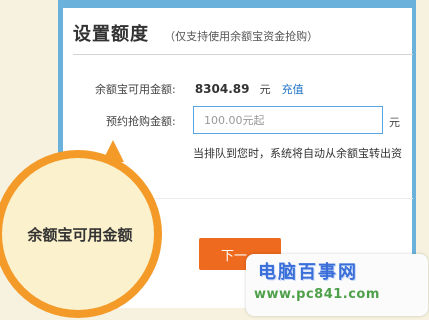 The height and width of the screenshot is (320, 429). What do you see at coordinates (111, 34) in the screenshot?
I see `page-title: 设置额度` at bounding box center [111, 34].